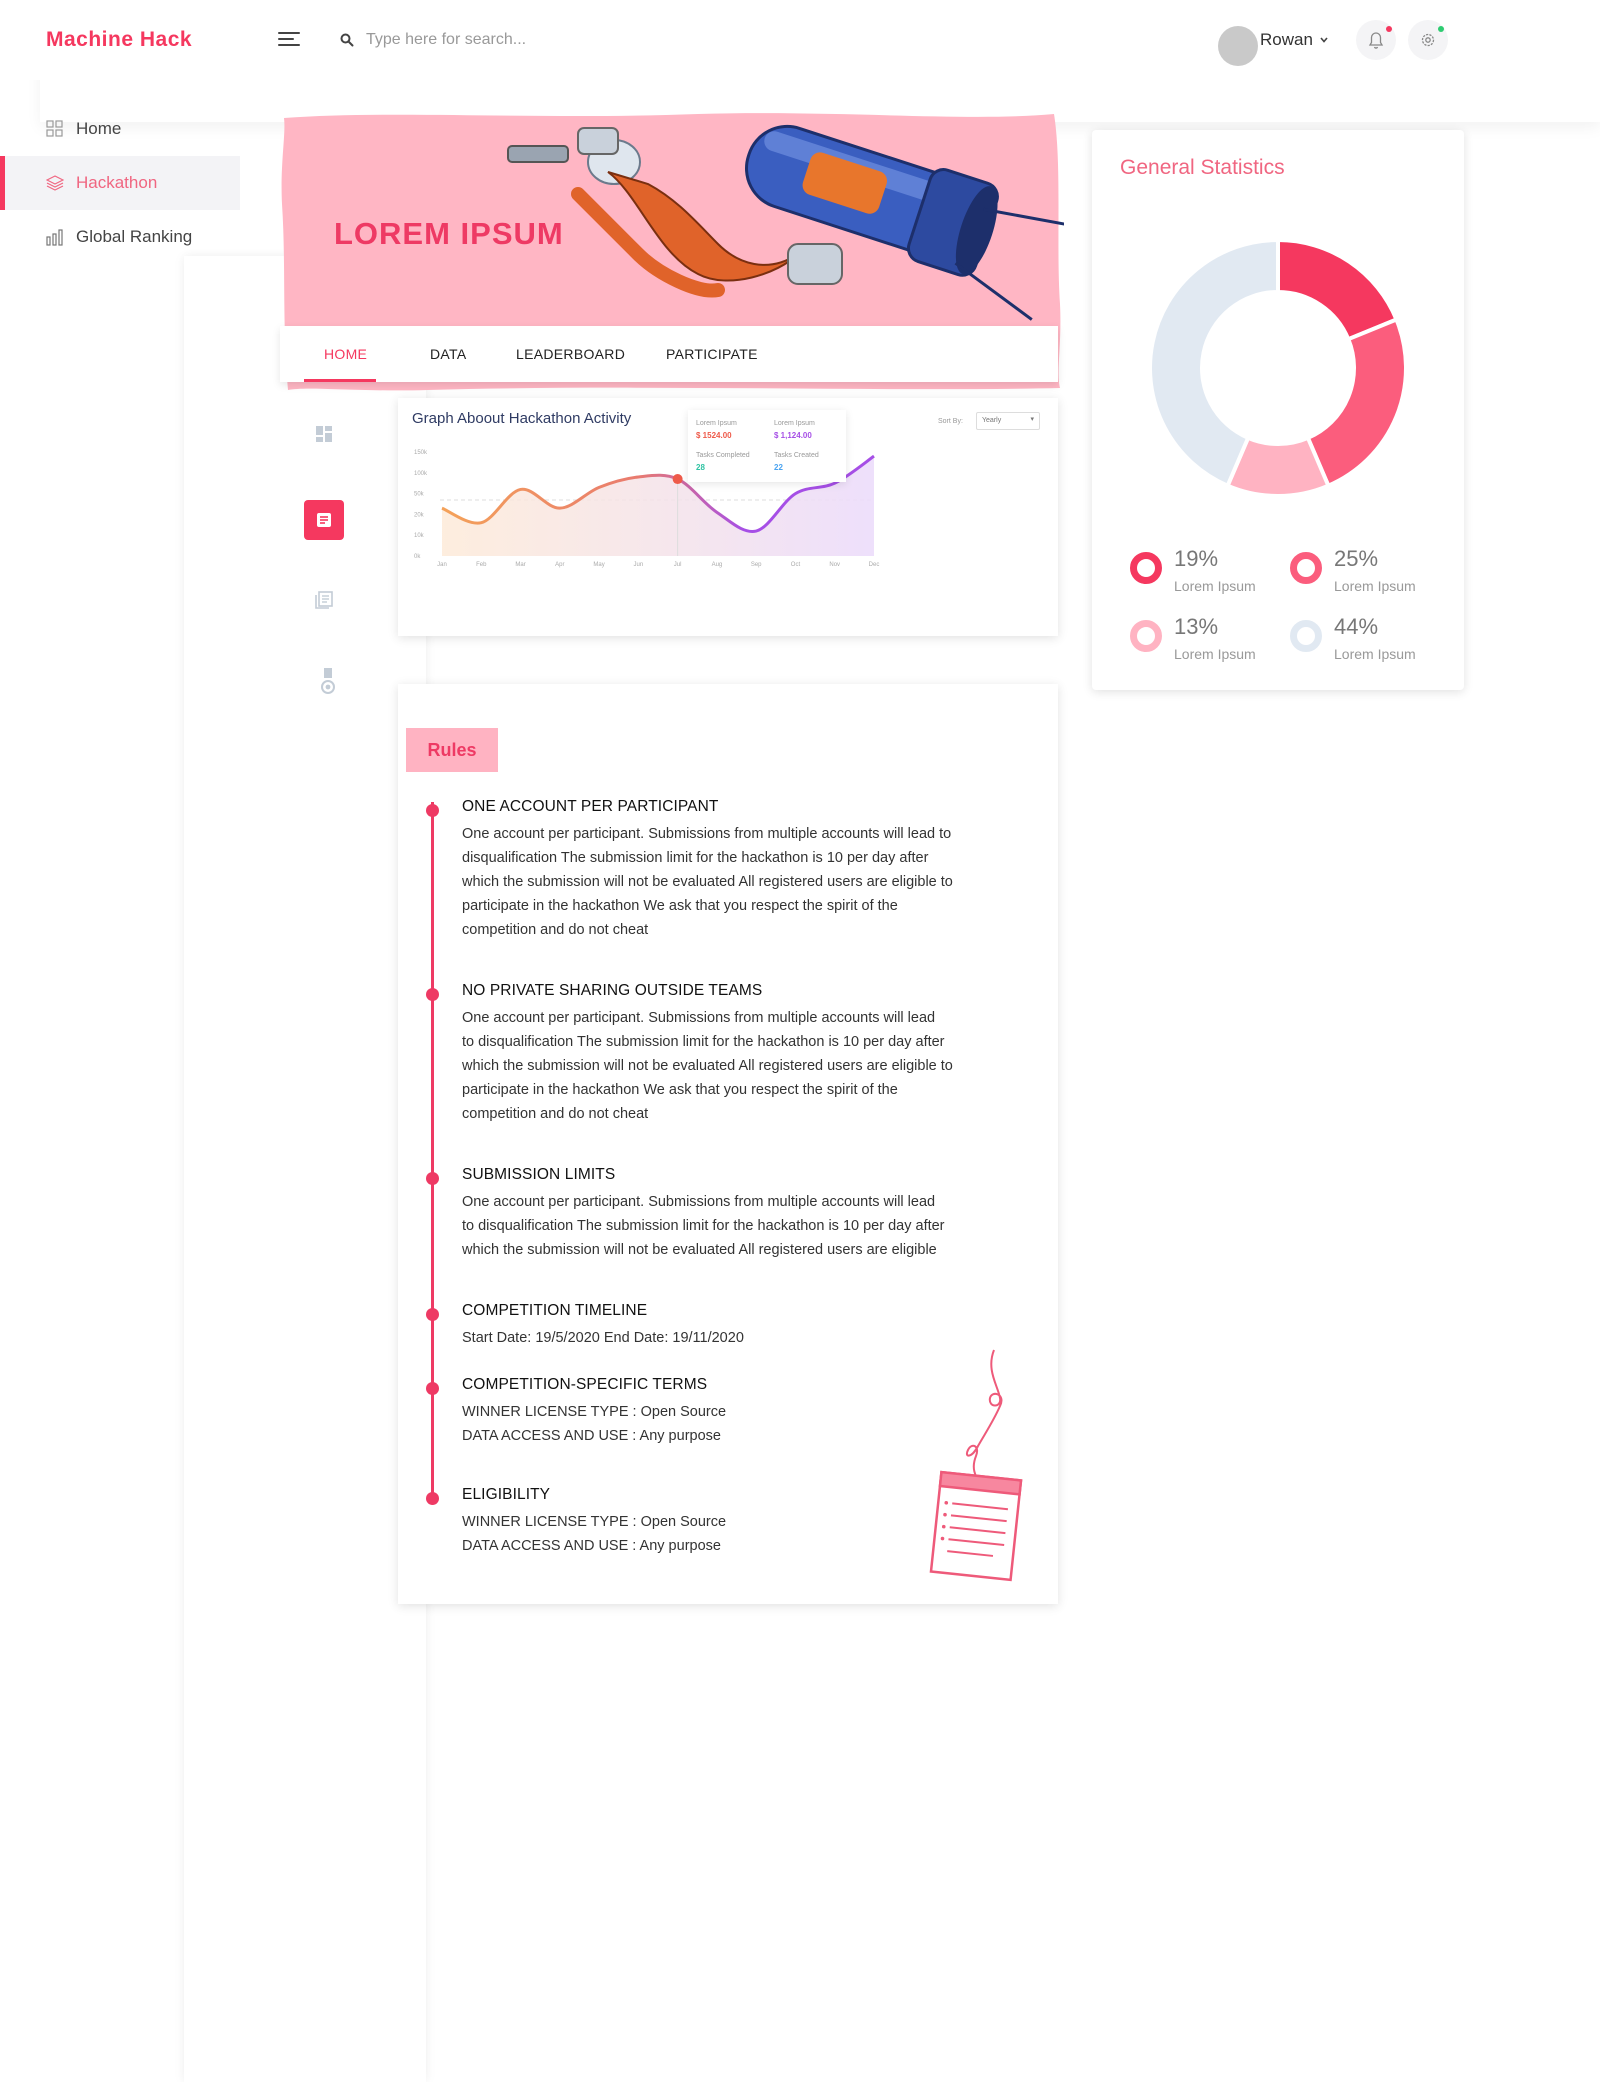  Describe the element at coordinates (712, 354) in the screenshot. I see `tab-participate: PARTICIPATE` at that location.